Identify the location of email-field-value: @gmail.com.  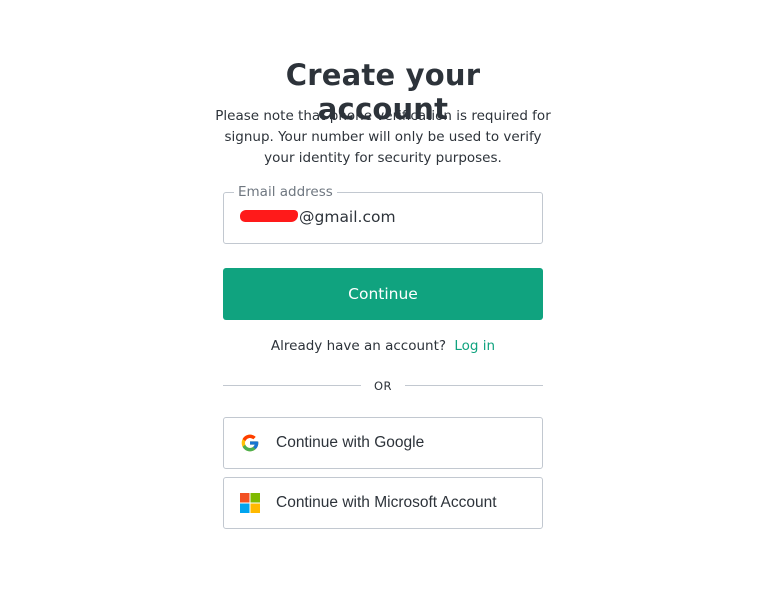
(318, 217).